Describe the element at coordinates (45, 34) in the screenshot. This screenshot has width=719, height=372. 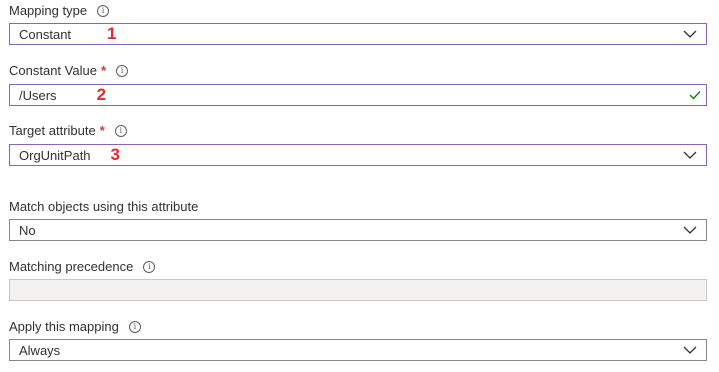
I see `mapping-type-value: Constant` at that location.